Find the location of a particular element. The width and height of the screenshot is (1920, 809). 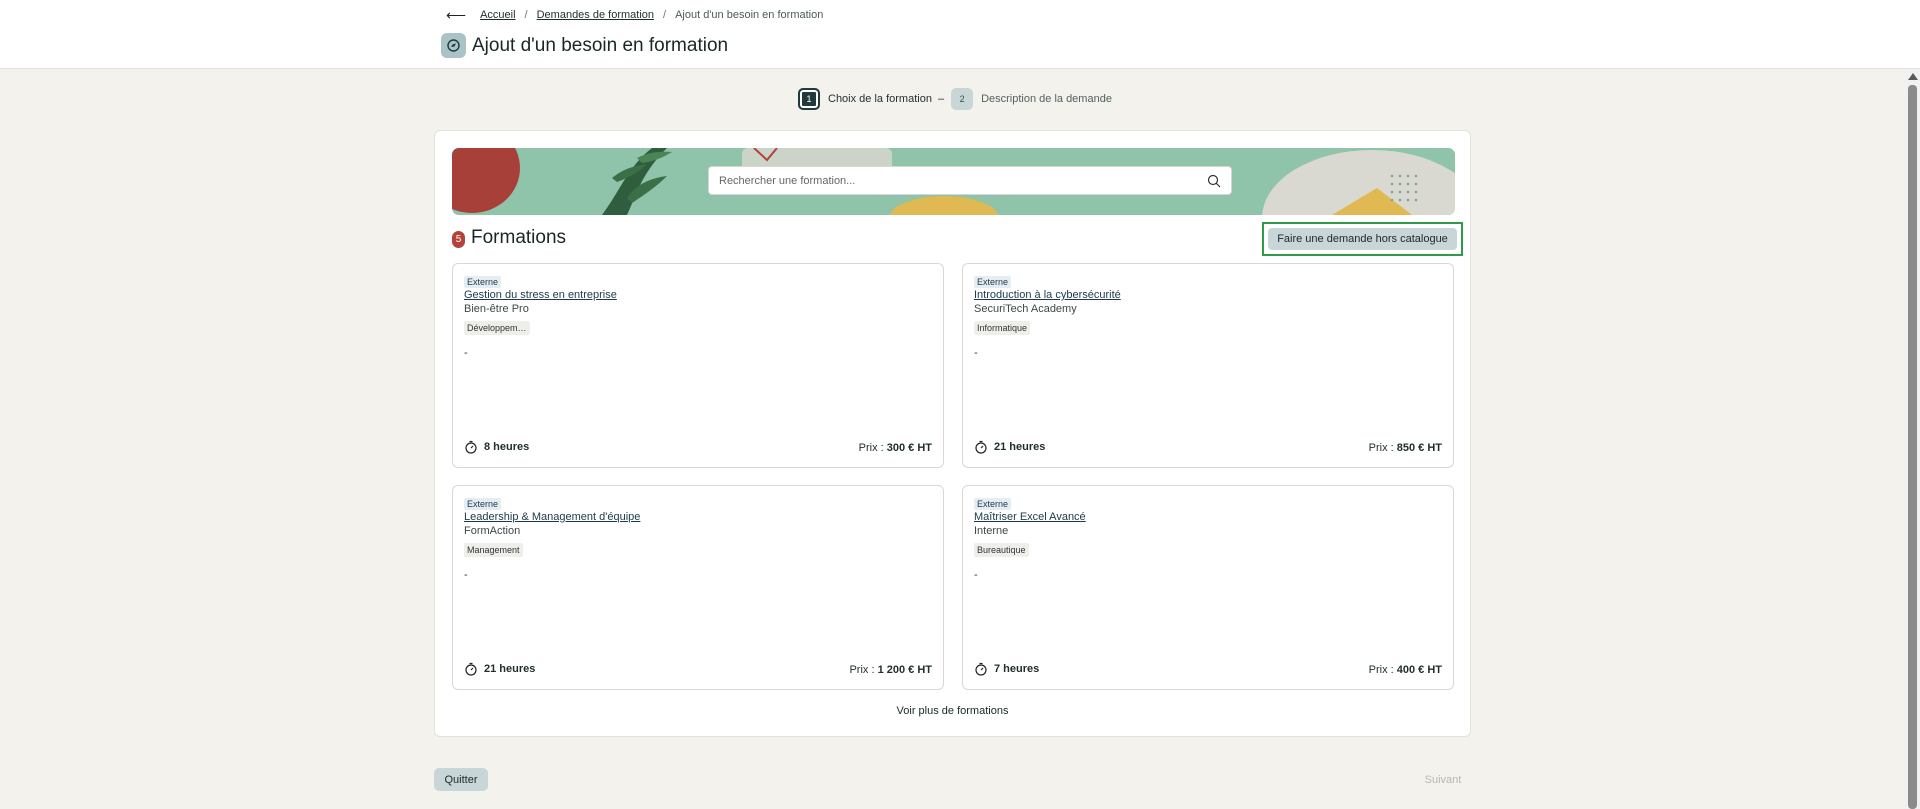

formation-price-value: 850 € HT is located at coordinates (1419, 448).